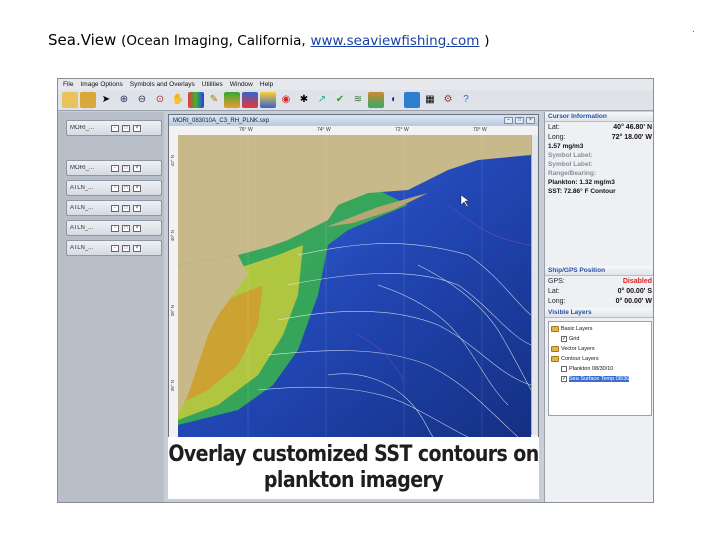 Image resolution: width=720 pixels, height=540 pixels. Describe the element at coordinates (600, 329) in the screenshot. I see `tree-node-basic: Basic Layers` at that location.